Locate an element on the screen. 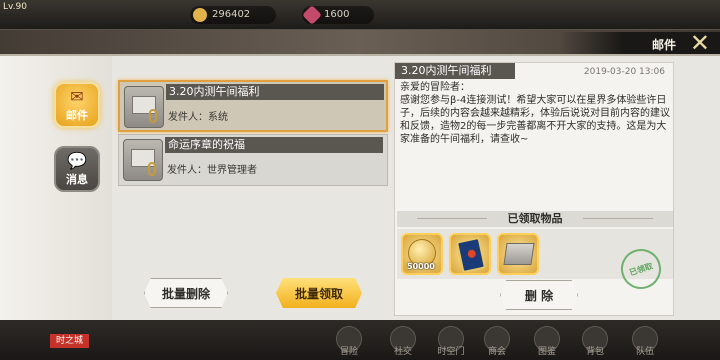  attachments-header: 已领取物品 is located at coordinates (535, 219).